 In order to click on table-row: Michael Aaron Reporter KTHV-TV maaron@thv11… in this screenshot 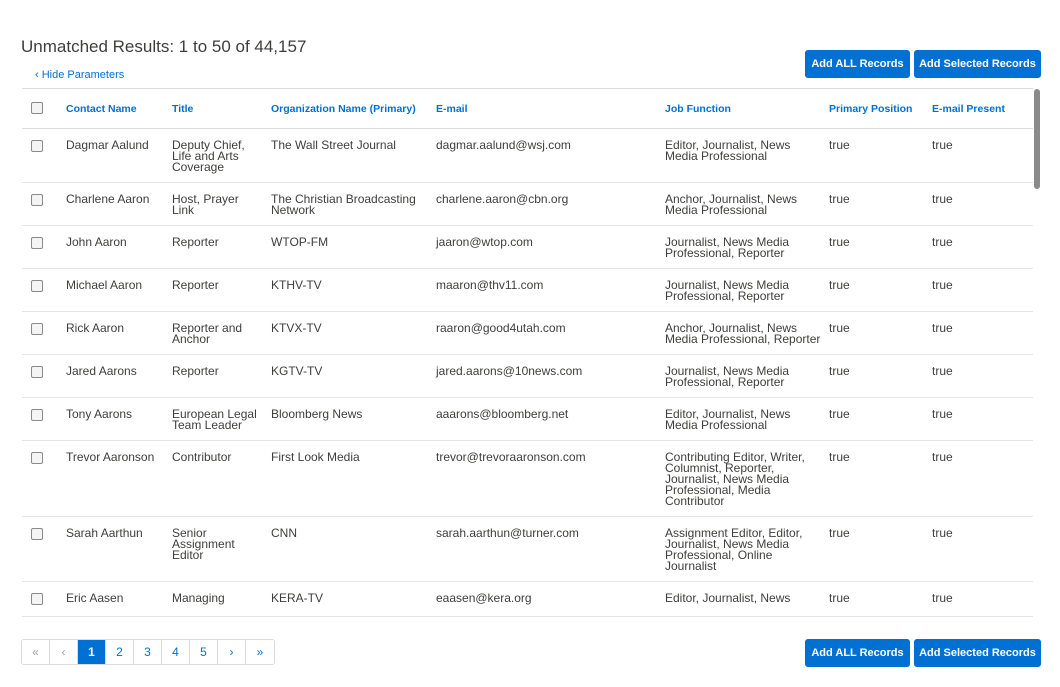, I will do `click(527, 290)`.